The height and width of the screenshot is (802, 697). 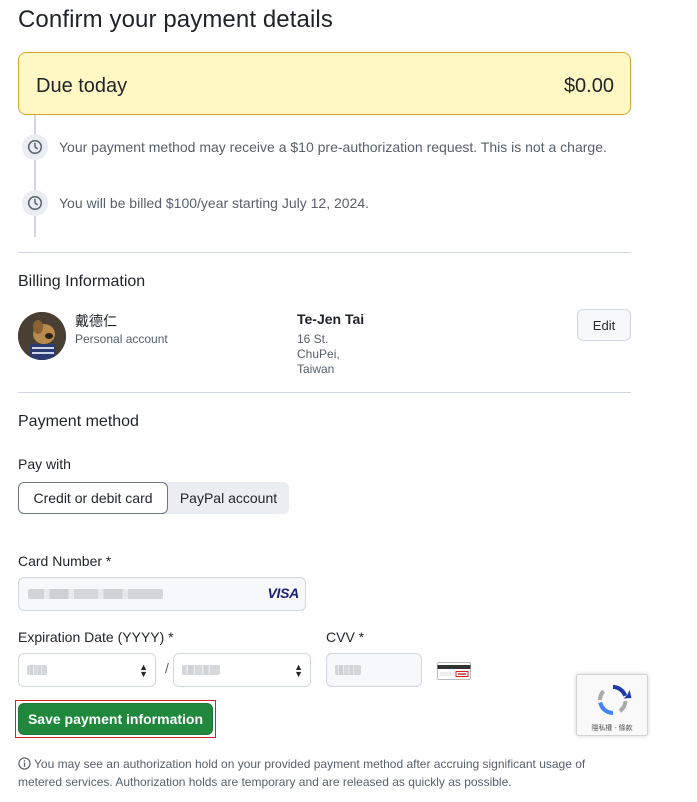 I want to click on expiration-year-select: ▲ ▼, so click(x=242, y=670).